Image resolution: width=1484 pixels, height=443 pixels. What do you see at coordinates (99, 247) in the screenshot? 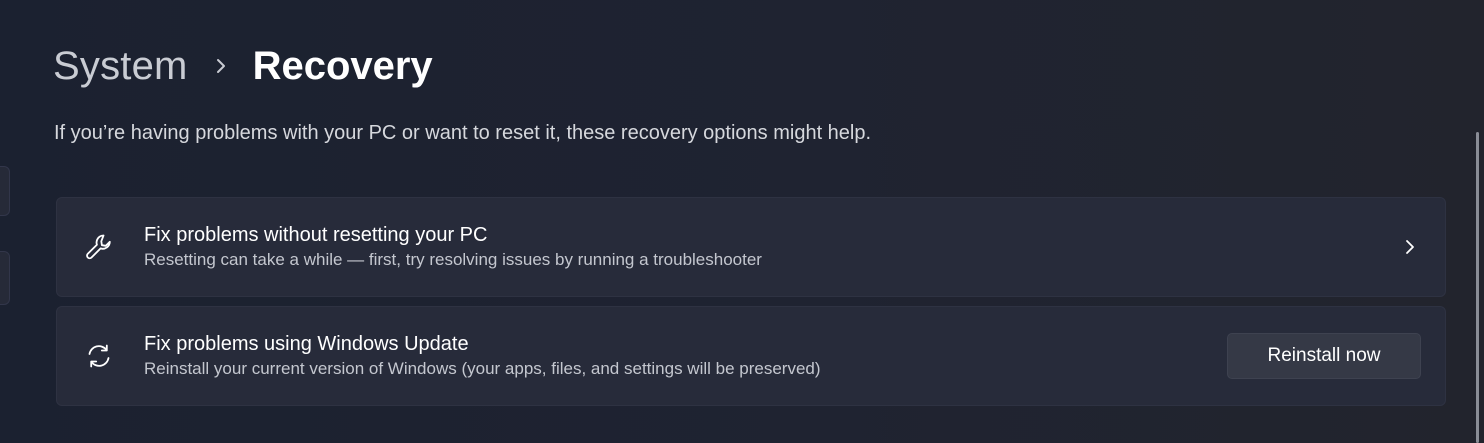
I see `wrench-icon` at bounding box center [99, 247].